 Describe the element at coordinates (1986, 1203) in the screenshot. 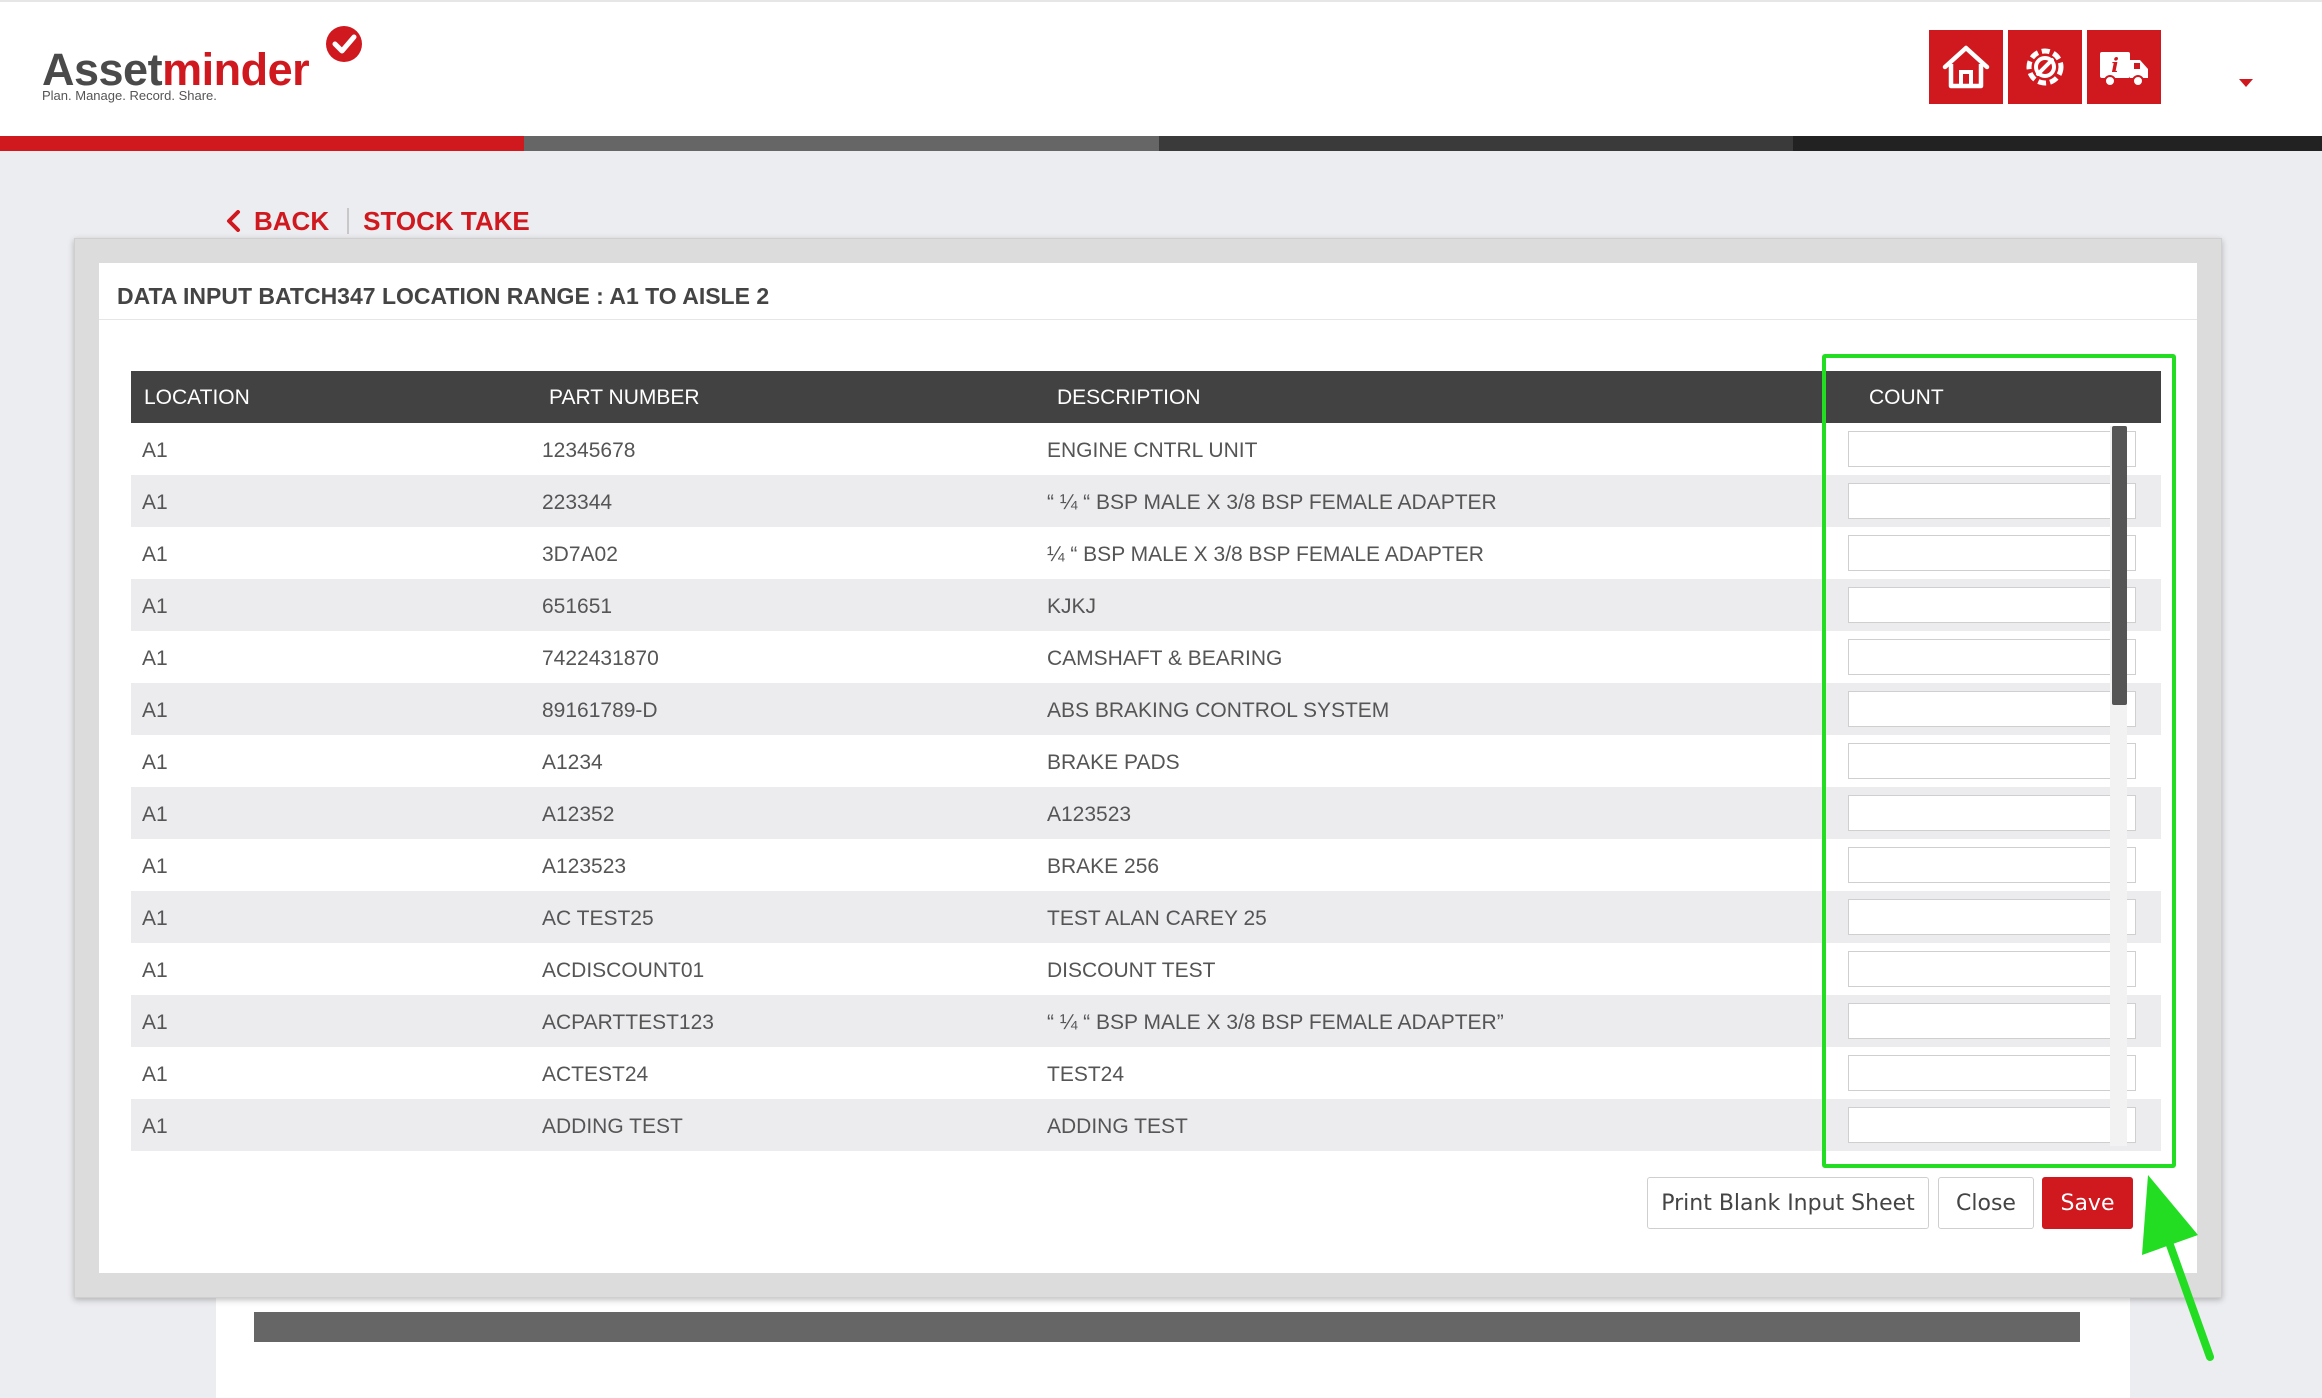

I see `close-button: Close` at that location.